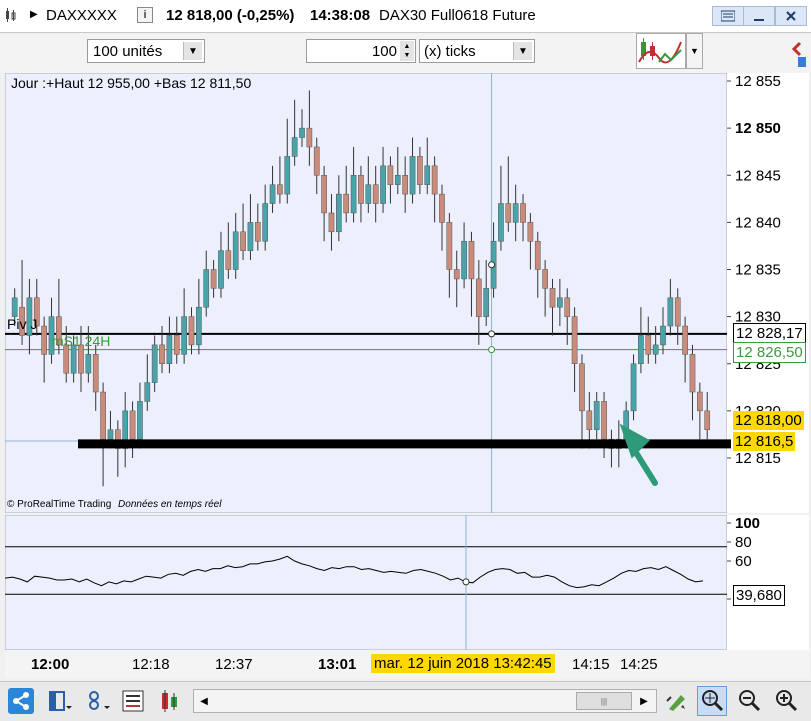  I want to click on scroll-right-icon: ▶, so click(644, 701).